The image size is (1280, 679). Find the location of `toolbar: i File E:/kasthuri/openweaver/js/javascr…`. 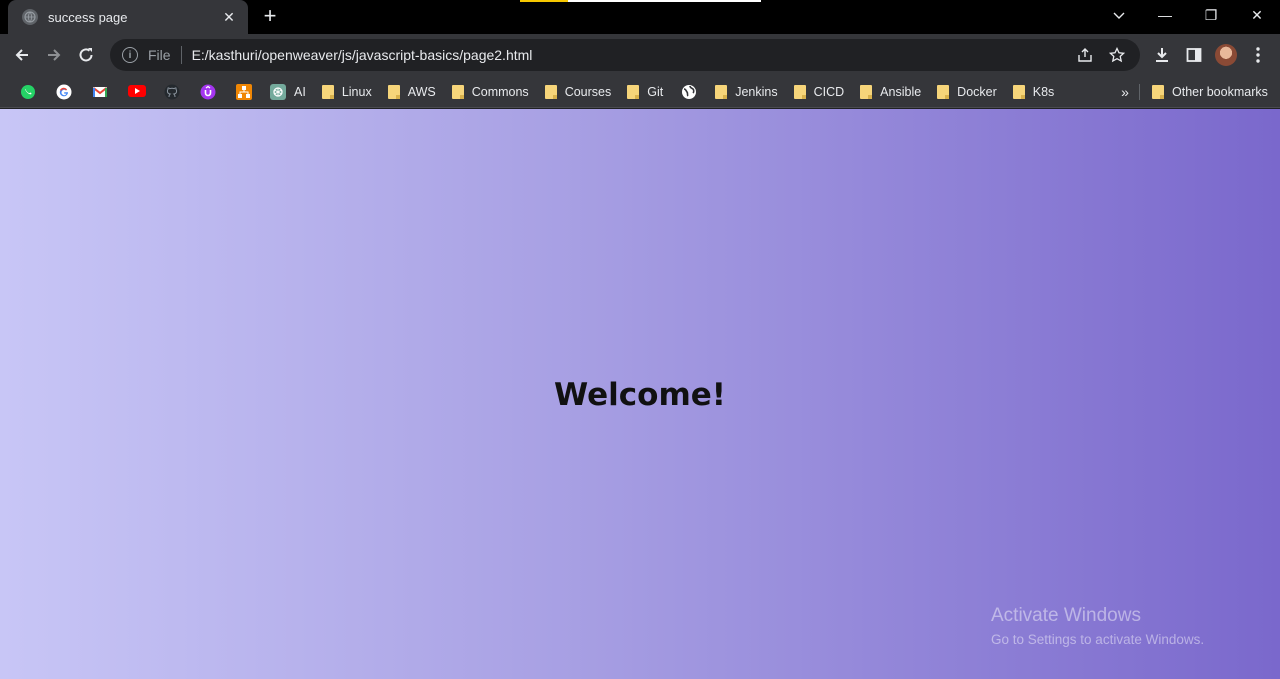

toolbar: i File E:/kasthuri/openweaver/js/javascr… is located at coordinates (640, 55).